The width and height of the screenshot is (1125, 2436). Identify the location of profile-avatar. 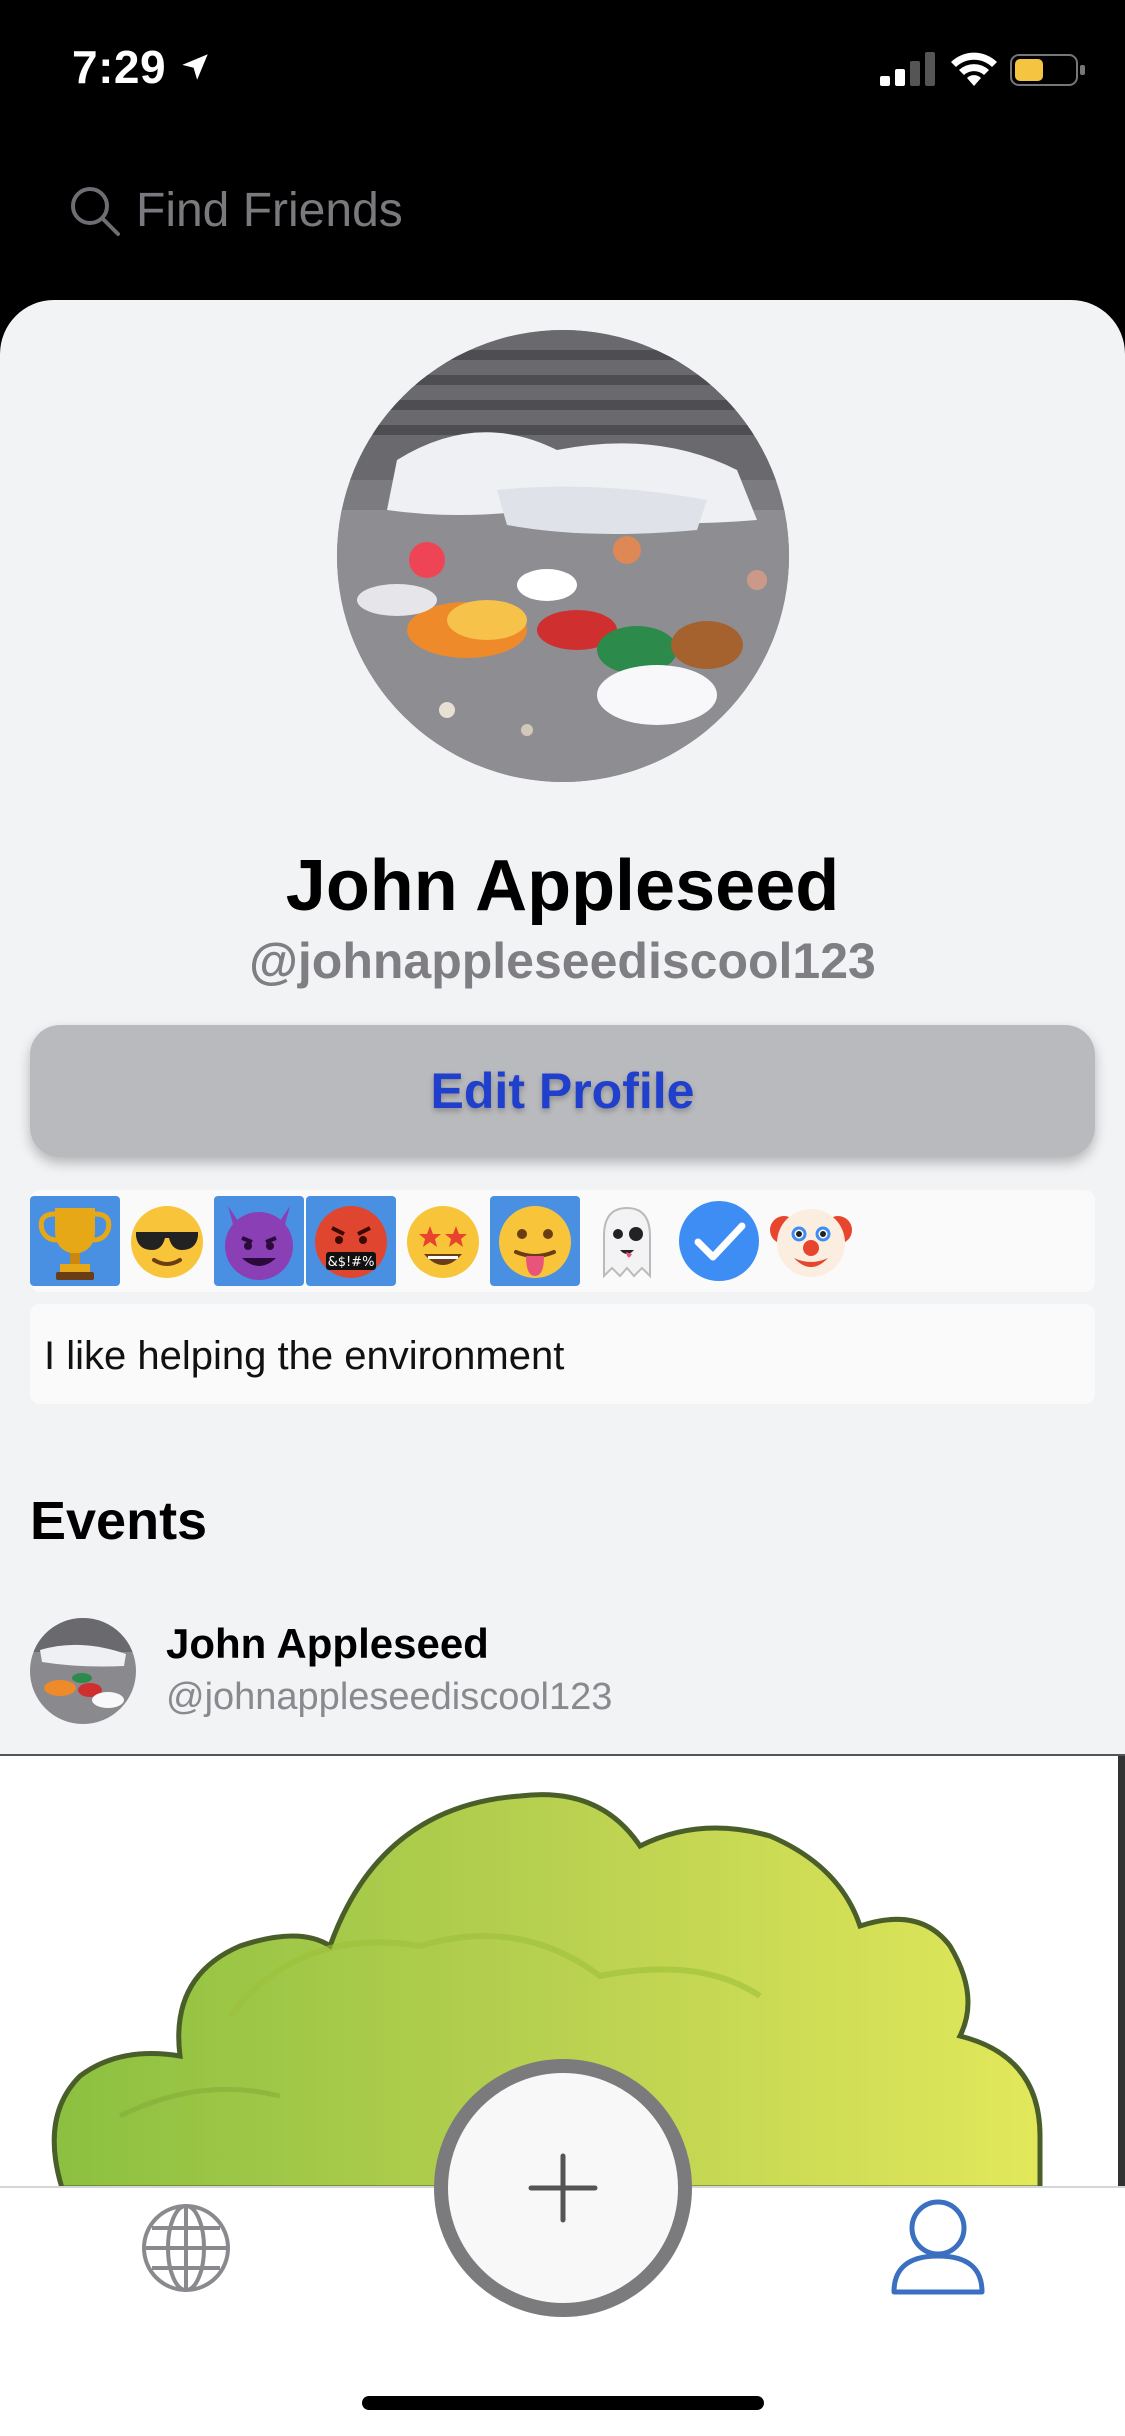
(563, 556).